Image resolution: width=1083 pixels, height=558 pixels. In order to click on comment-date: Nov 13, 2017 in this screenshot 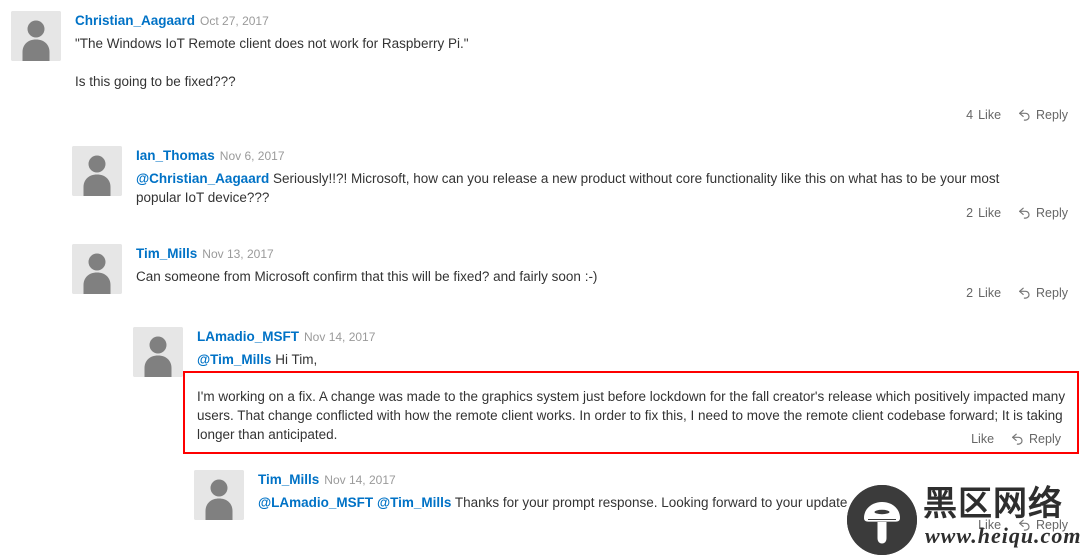, I will do `click(238, 254)`.